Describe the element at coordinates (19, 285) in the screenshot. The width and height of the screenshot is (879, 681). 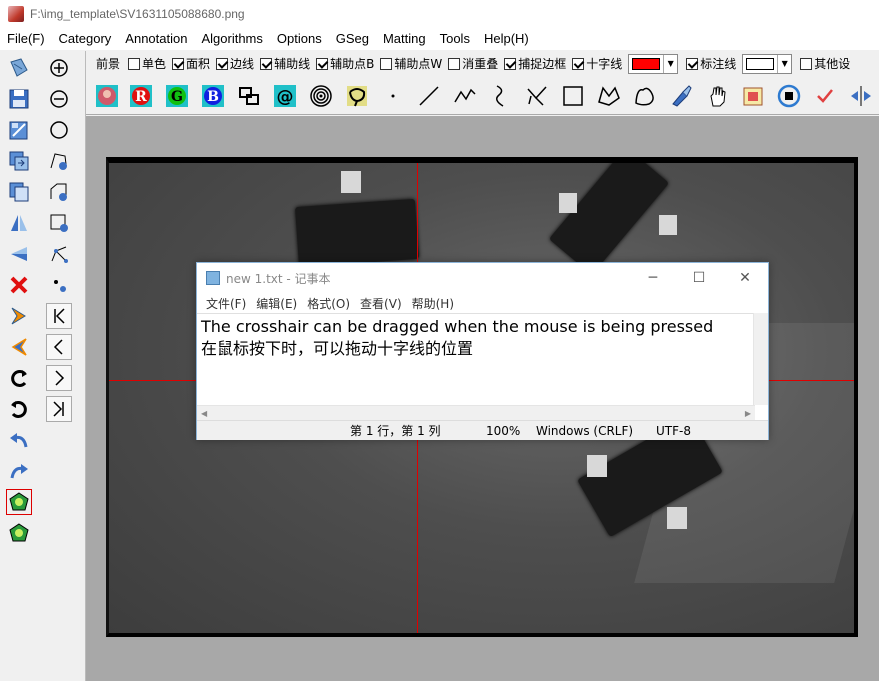
I see `delete-icon` at that location.